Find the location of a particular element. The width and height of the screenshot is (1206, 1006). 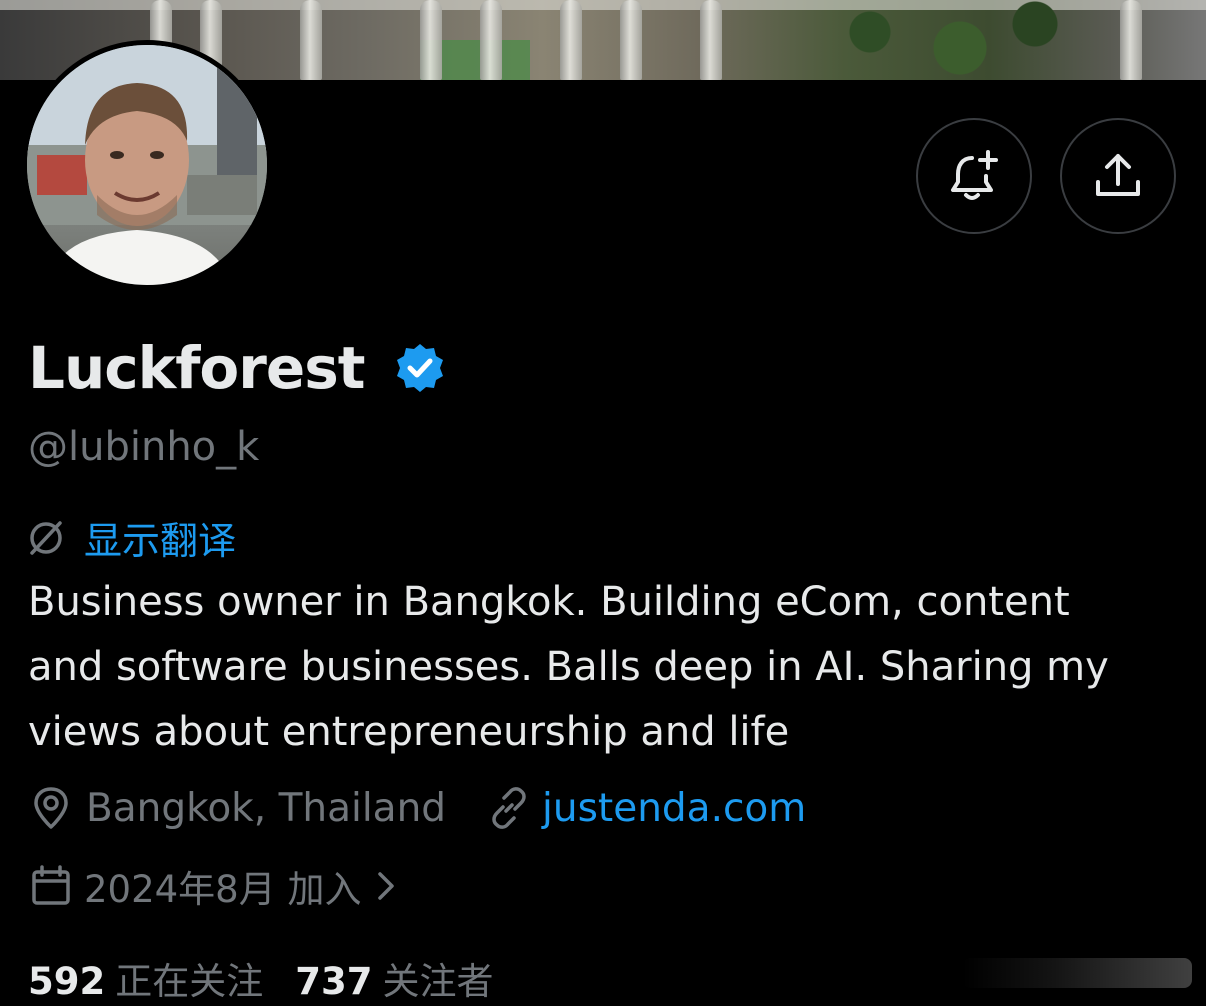

notify-button is located at coordinates (974, 176).